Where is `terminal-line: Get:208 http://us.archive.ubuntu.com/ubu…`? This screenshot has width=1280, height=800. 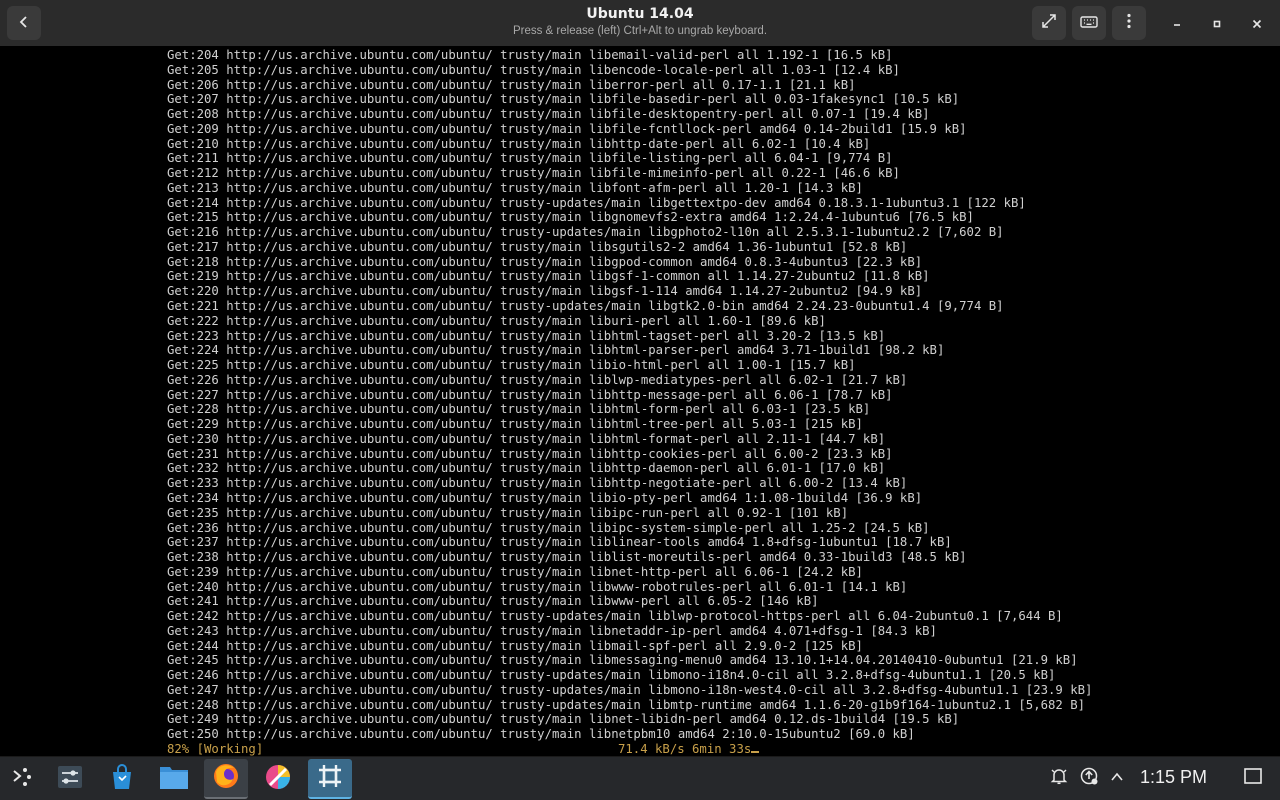
terminal-line: Get:208 http://us.archive.ubuntu.com/ubu… is located at coordinates (548, 114).